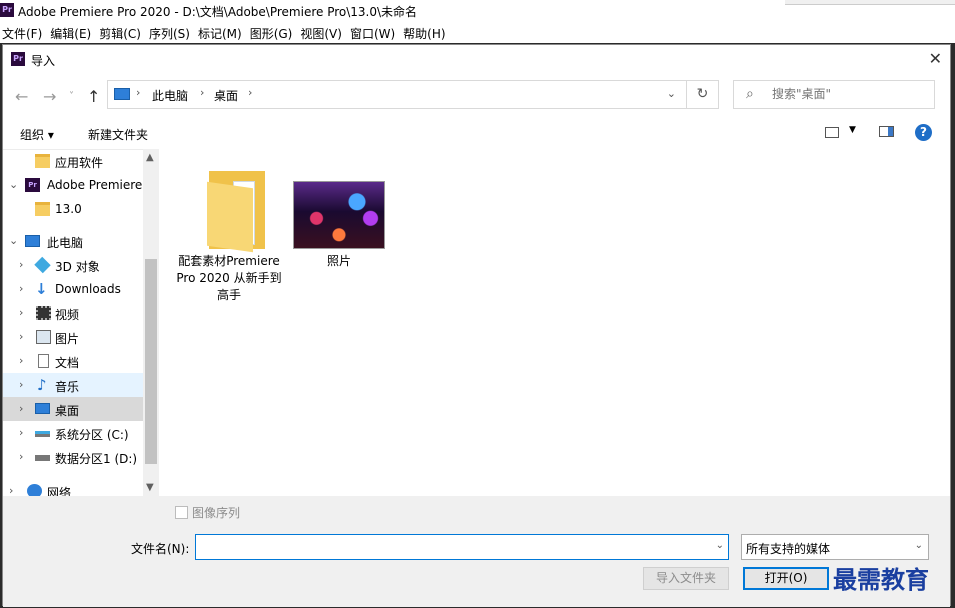 Image resolution: width=955 pixels, height=608 pixels. I want to click on computer-icon, so click(122, 94).